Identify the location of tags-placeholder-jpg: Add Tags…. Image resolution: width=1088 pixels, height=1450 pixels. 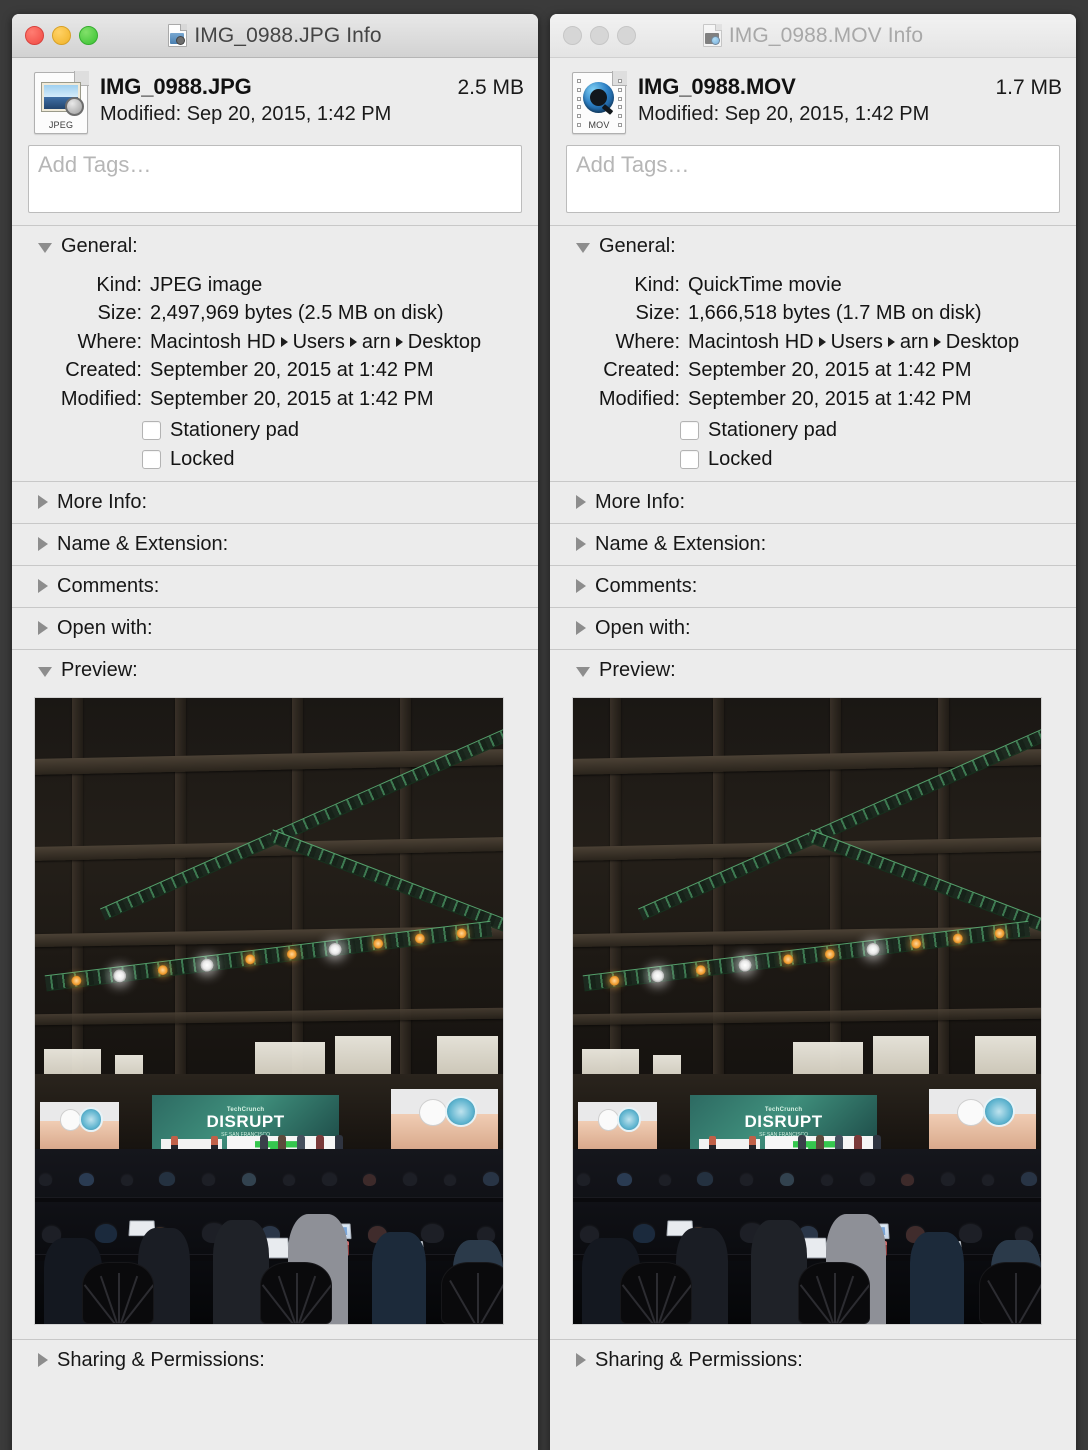
(95, 164).